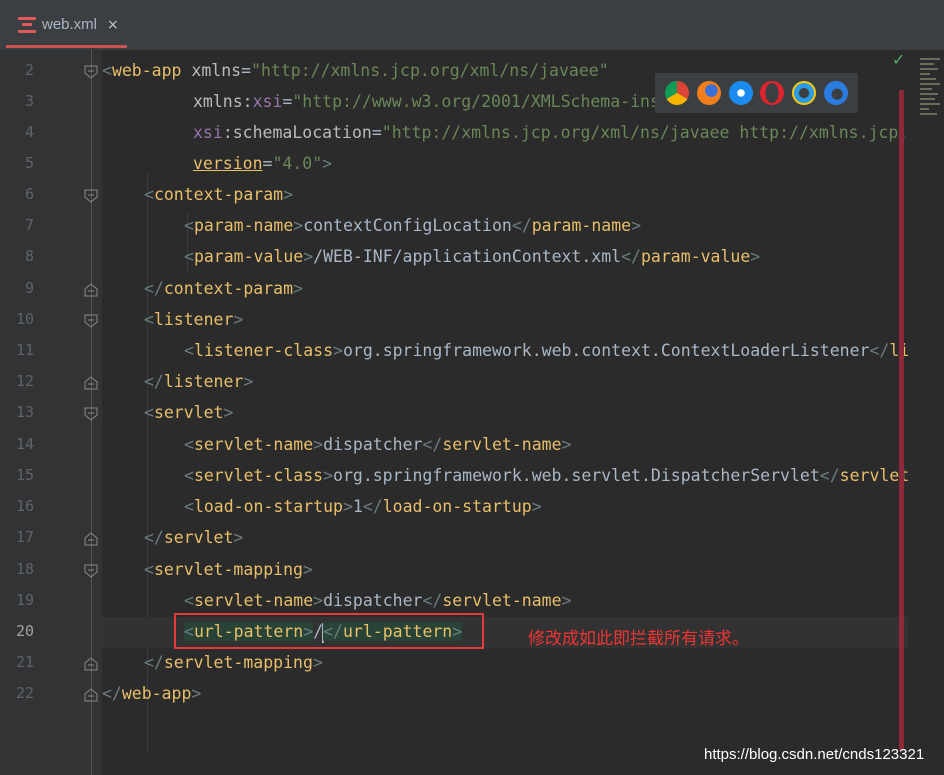 Image resolution: width=944 pixels, height=775 pixels. I want to click on code-line: <context-param>, so click(219, 194).